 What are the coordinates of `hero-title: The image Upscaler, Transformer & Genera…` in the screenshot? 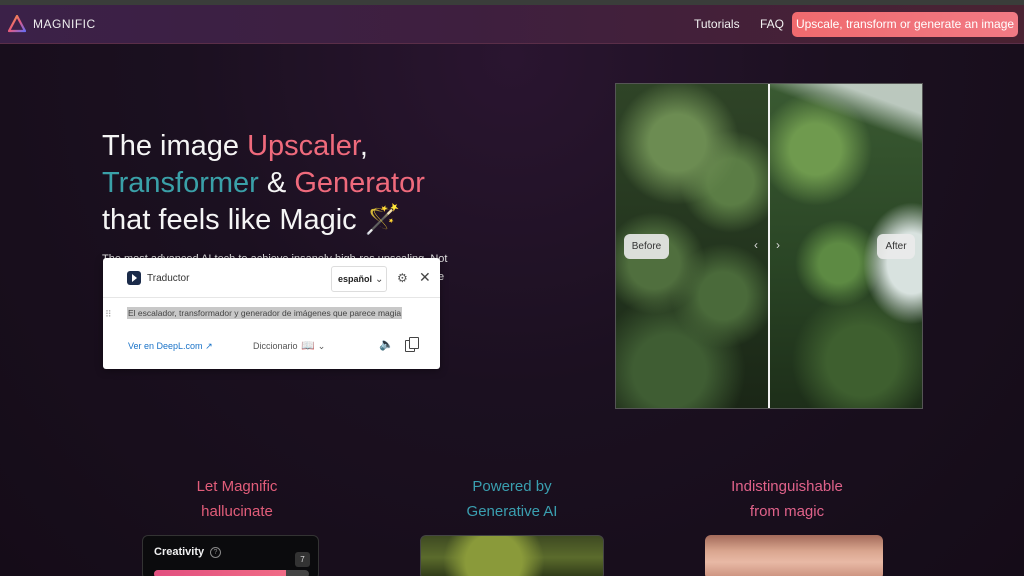 It's located at (263, 183).